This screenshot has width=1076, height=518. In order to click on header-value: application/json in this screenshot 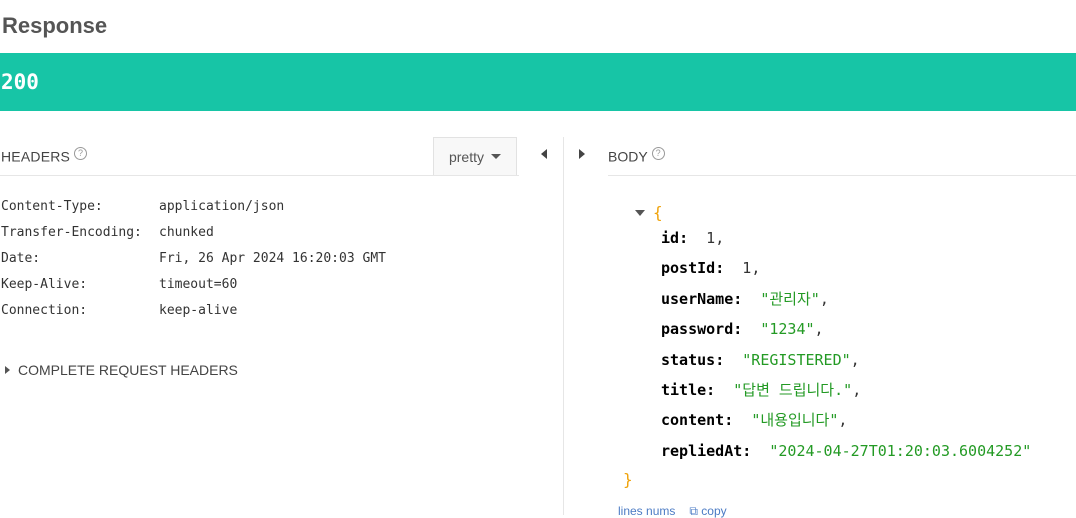, I will do `click(222, 206)`.